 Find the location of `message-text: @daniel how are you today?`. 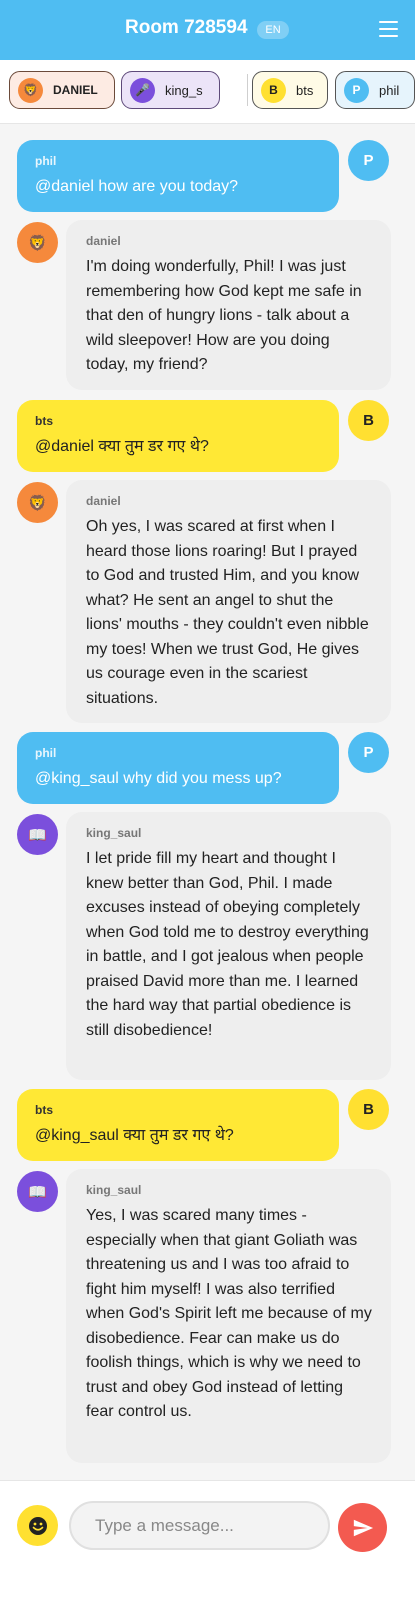

message-text: @daniel how are you today? is located at coordinates (137, 186).